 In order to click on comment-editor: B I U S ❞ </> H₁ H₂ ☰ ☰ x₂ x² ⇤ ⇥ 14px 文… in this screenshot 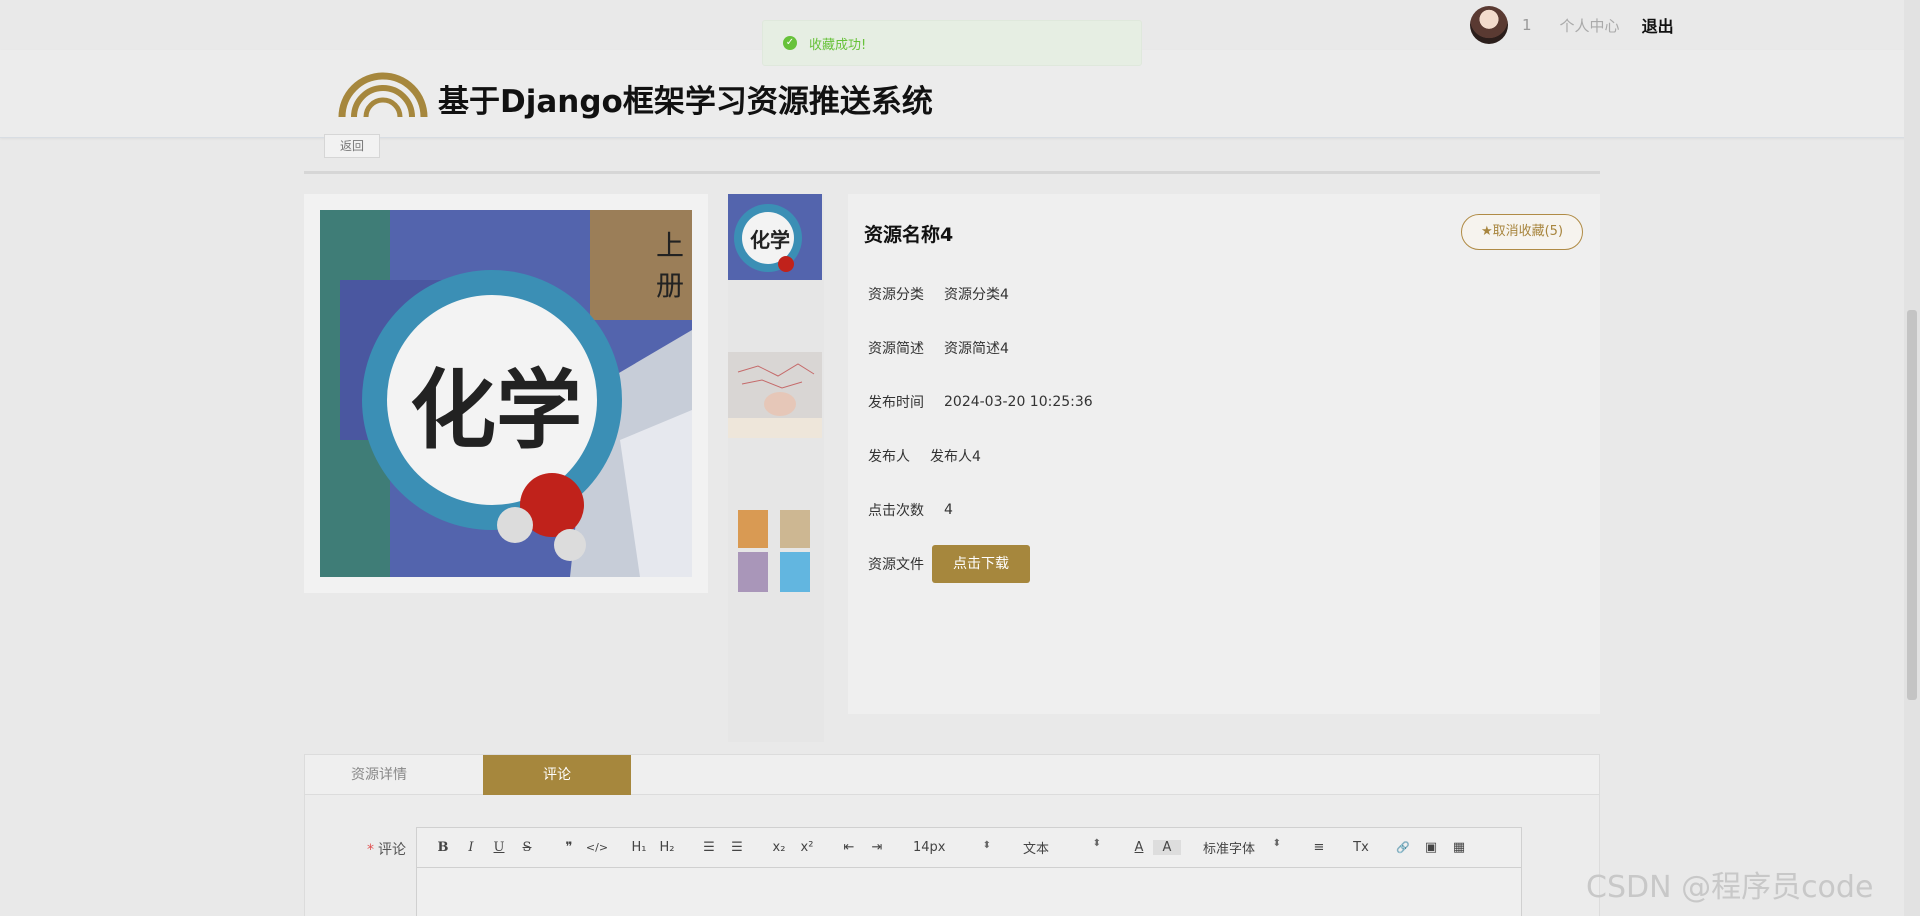, I will do `click(969, 871)`.